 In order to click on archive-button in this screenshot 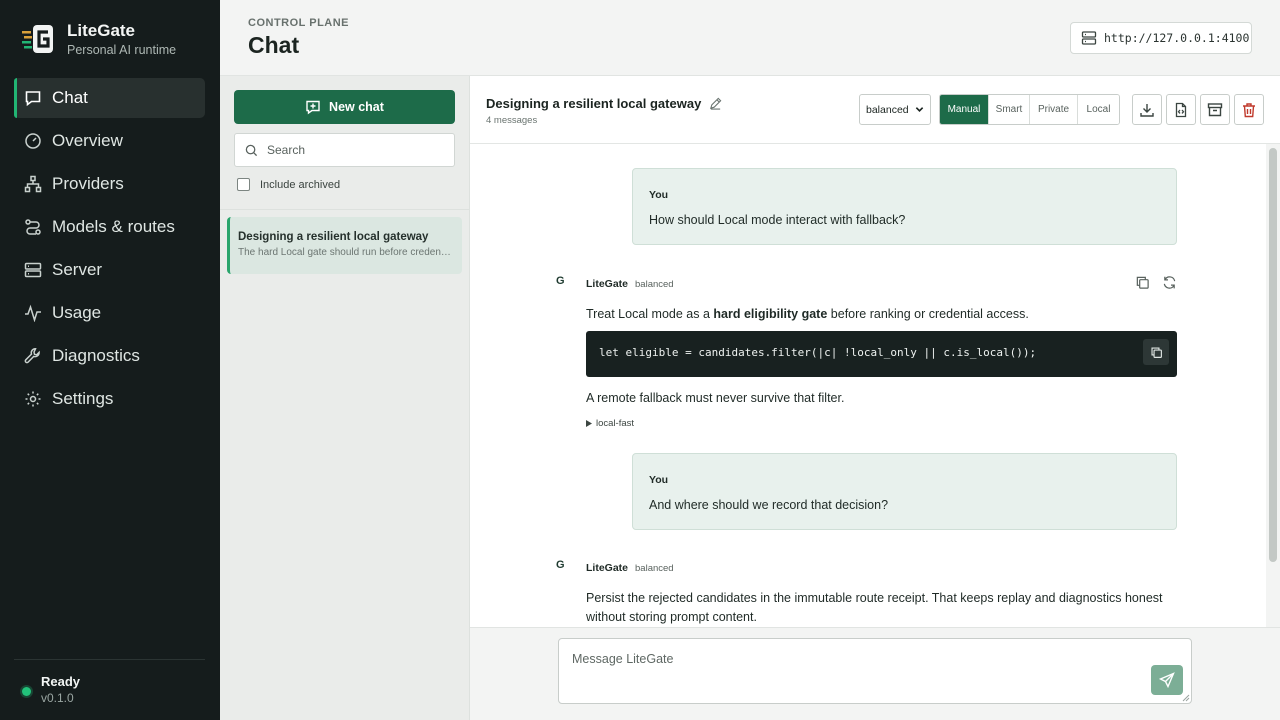, I will do `click(1215, 109)`.